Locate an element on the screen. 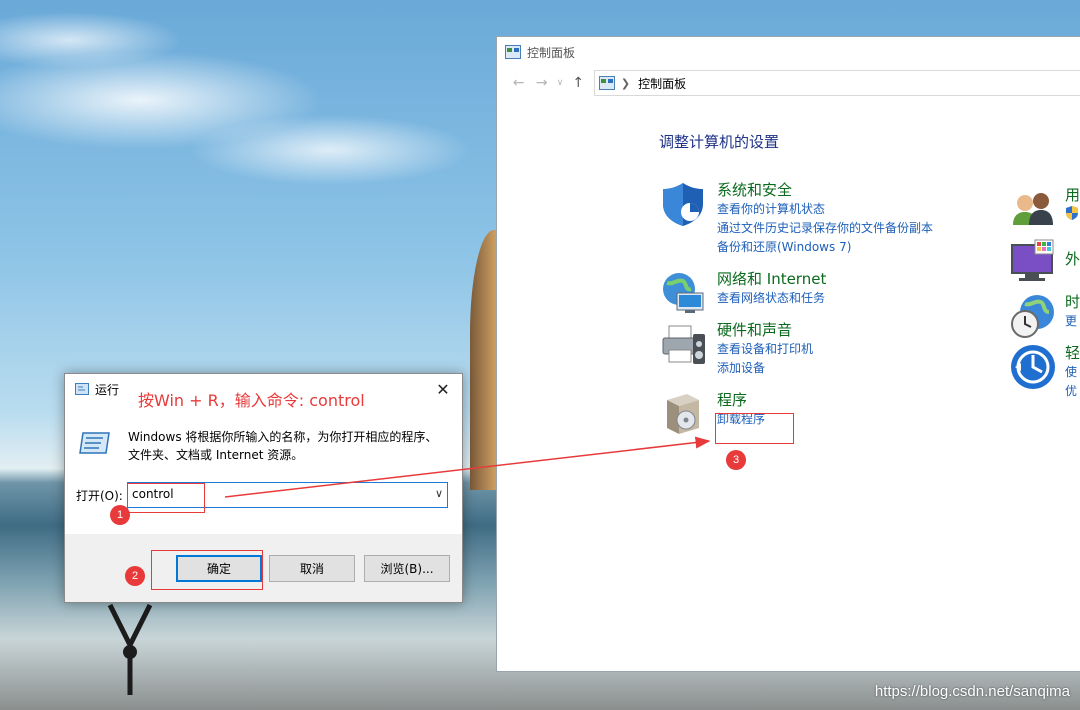 This screenshot has height=710, width=1080. step-badge-1: 1 is located at coordinates (120, 515).